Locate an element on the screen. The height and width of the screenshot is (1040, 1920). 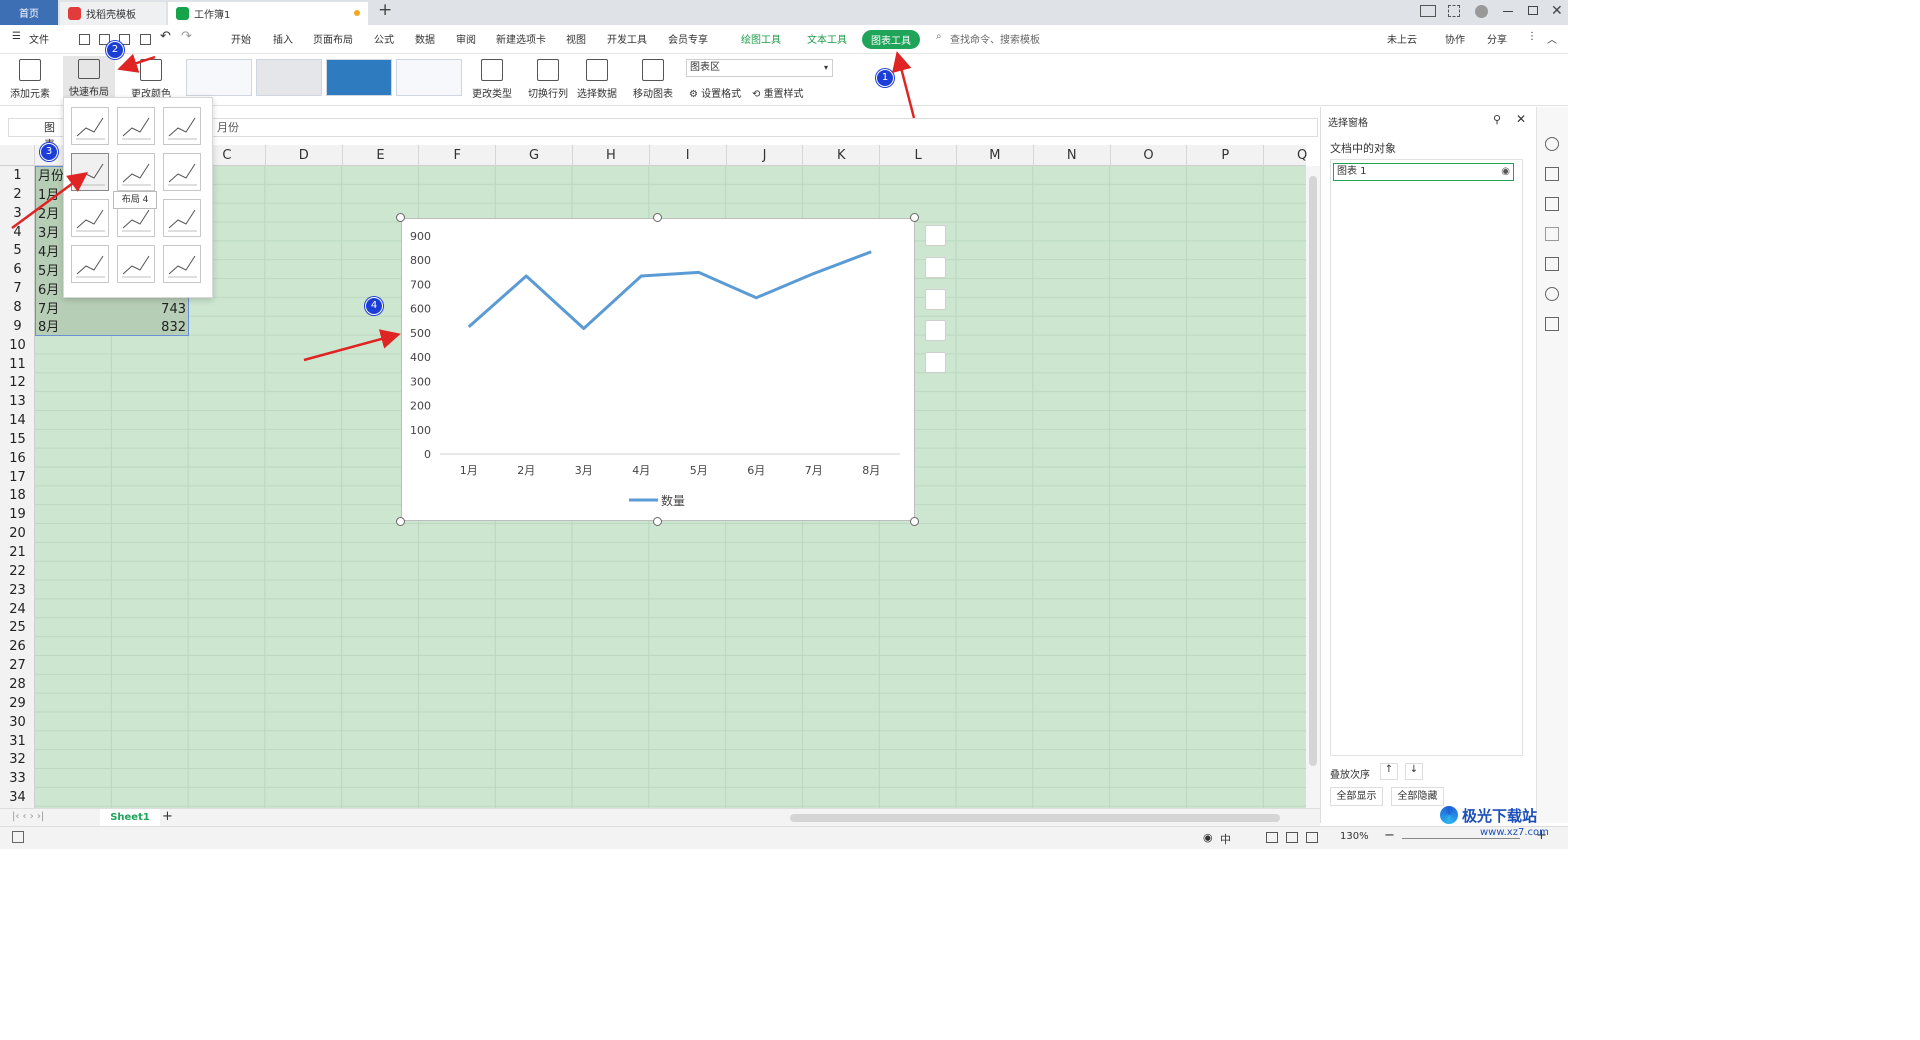
location-icon is located at coordinates (1552, 294).